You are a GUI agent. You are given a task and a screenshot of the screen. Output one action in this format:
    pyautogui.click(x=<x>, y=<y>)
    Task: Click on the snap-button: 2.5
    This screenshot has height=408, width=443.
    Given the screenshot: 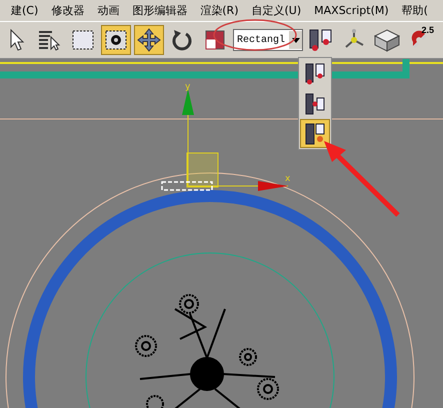 What is the action you would take?
    pyautogui.click(x=420, y=40)
    